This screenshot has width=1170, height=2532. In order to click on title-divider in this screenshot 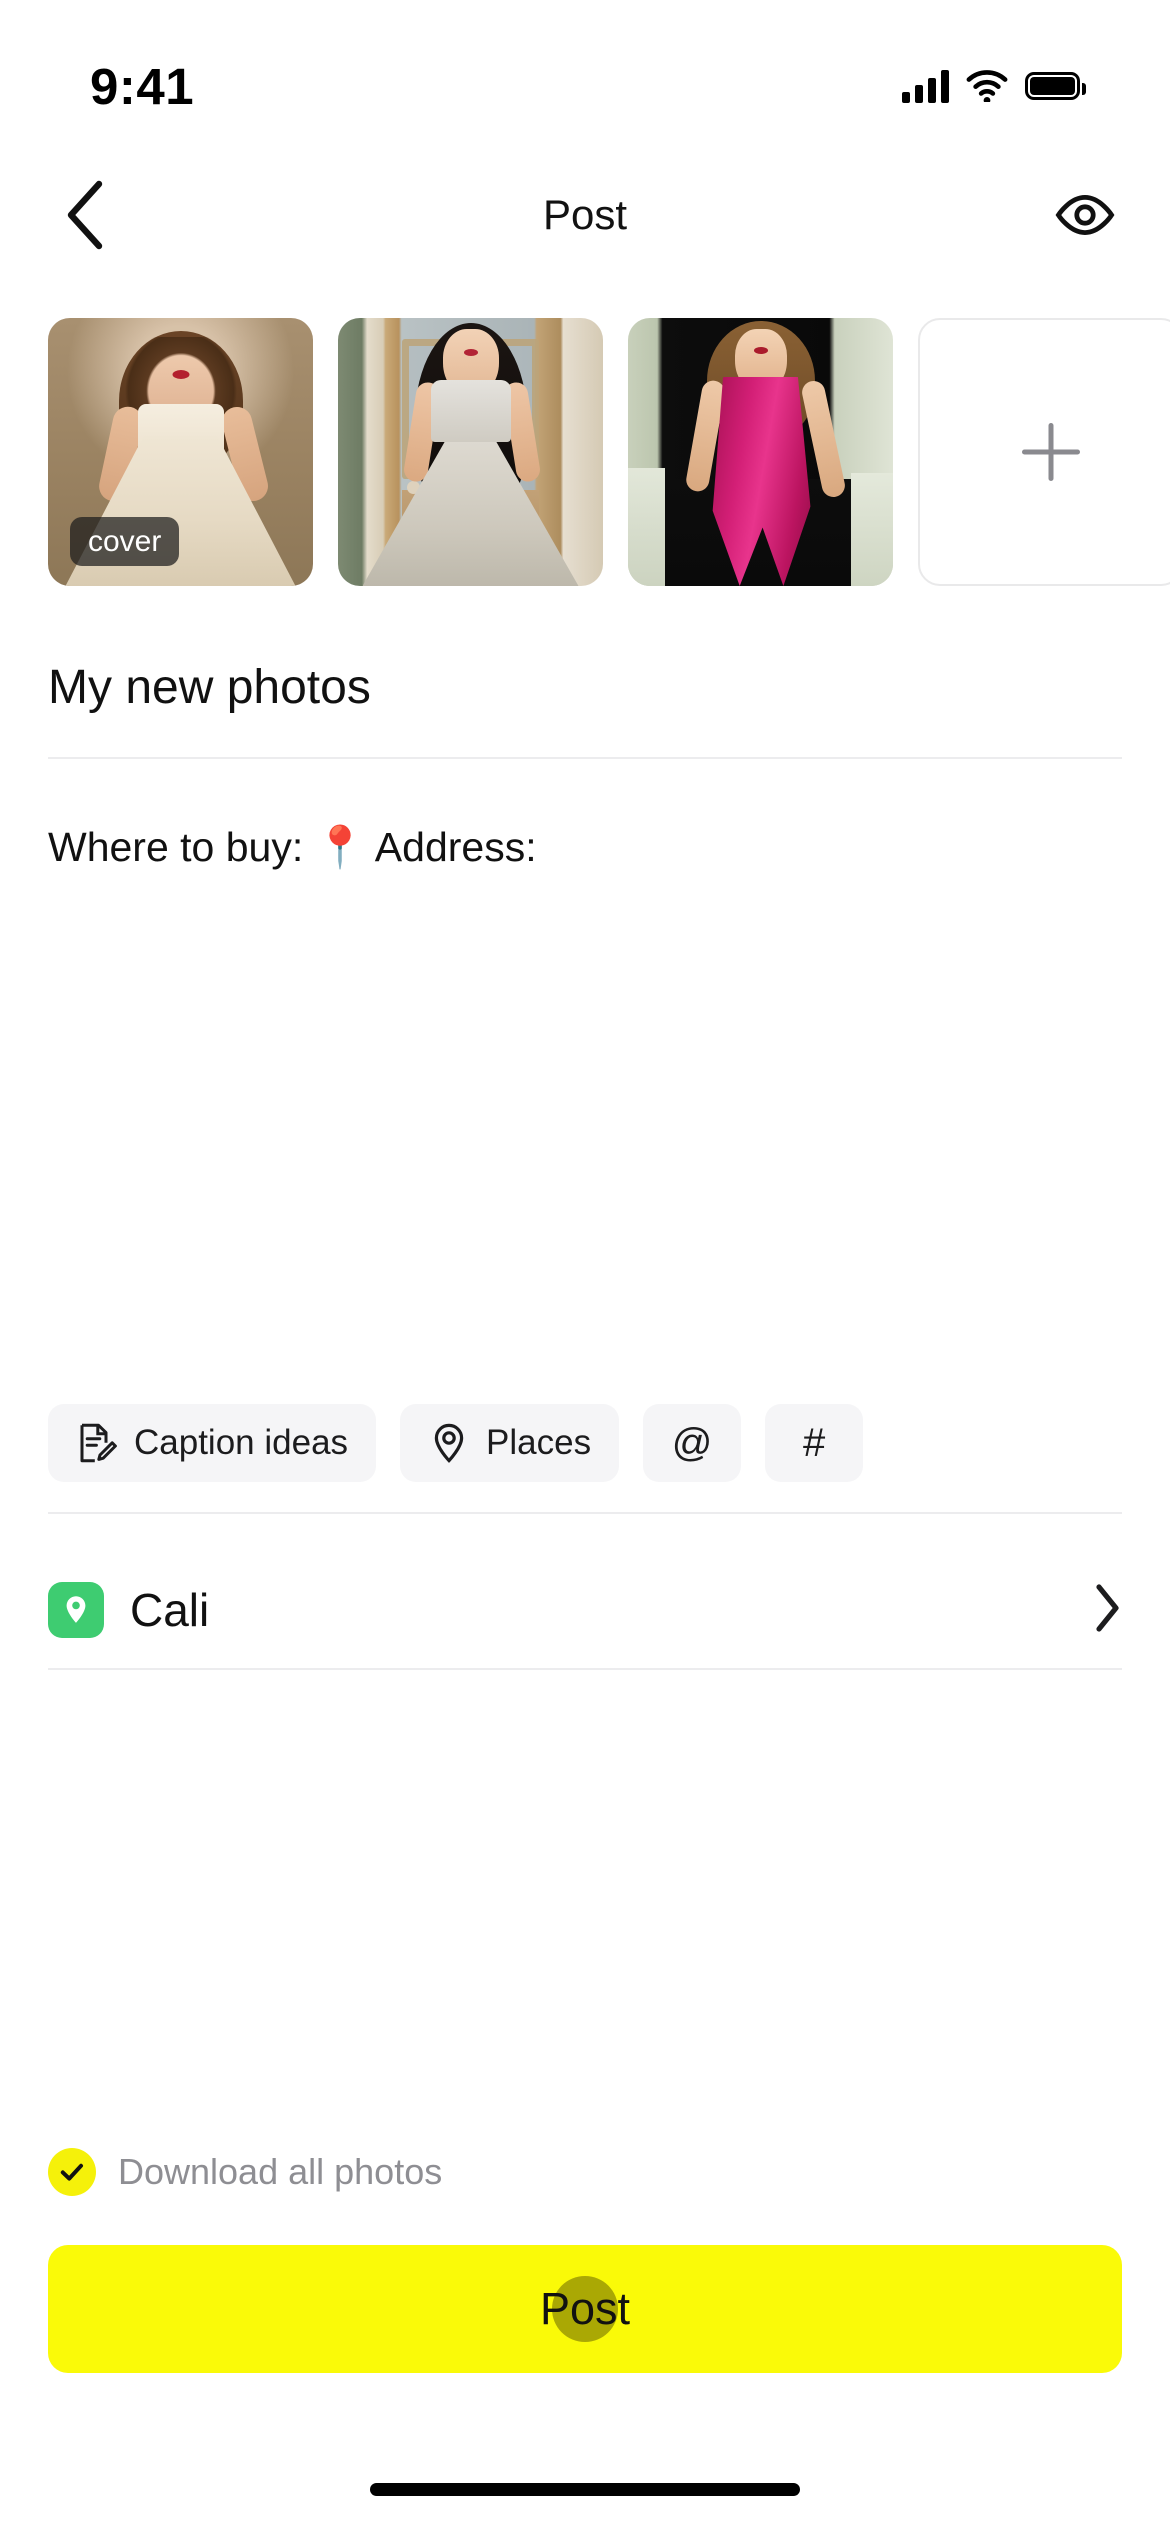, I will do `click(585, 758)`.